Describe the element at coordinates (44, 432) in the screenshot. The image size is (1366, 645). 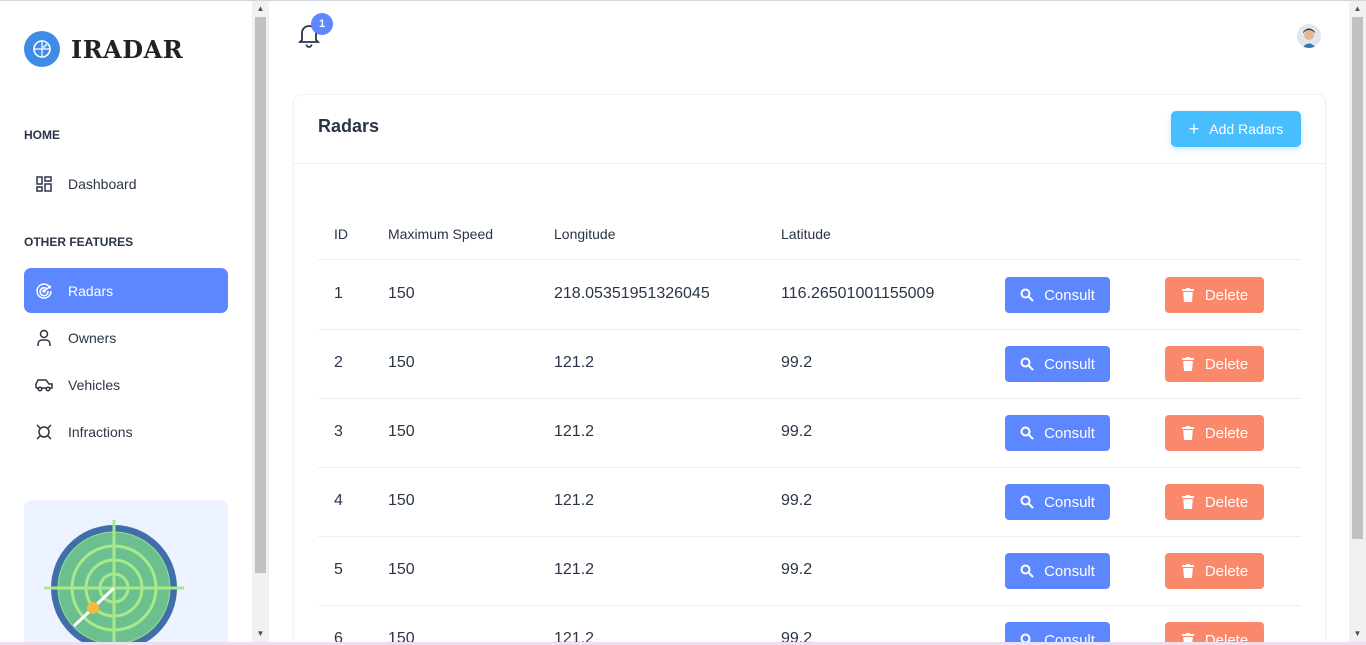
I see `infraction-icon` at that location.